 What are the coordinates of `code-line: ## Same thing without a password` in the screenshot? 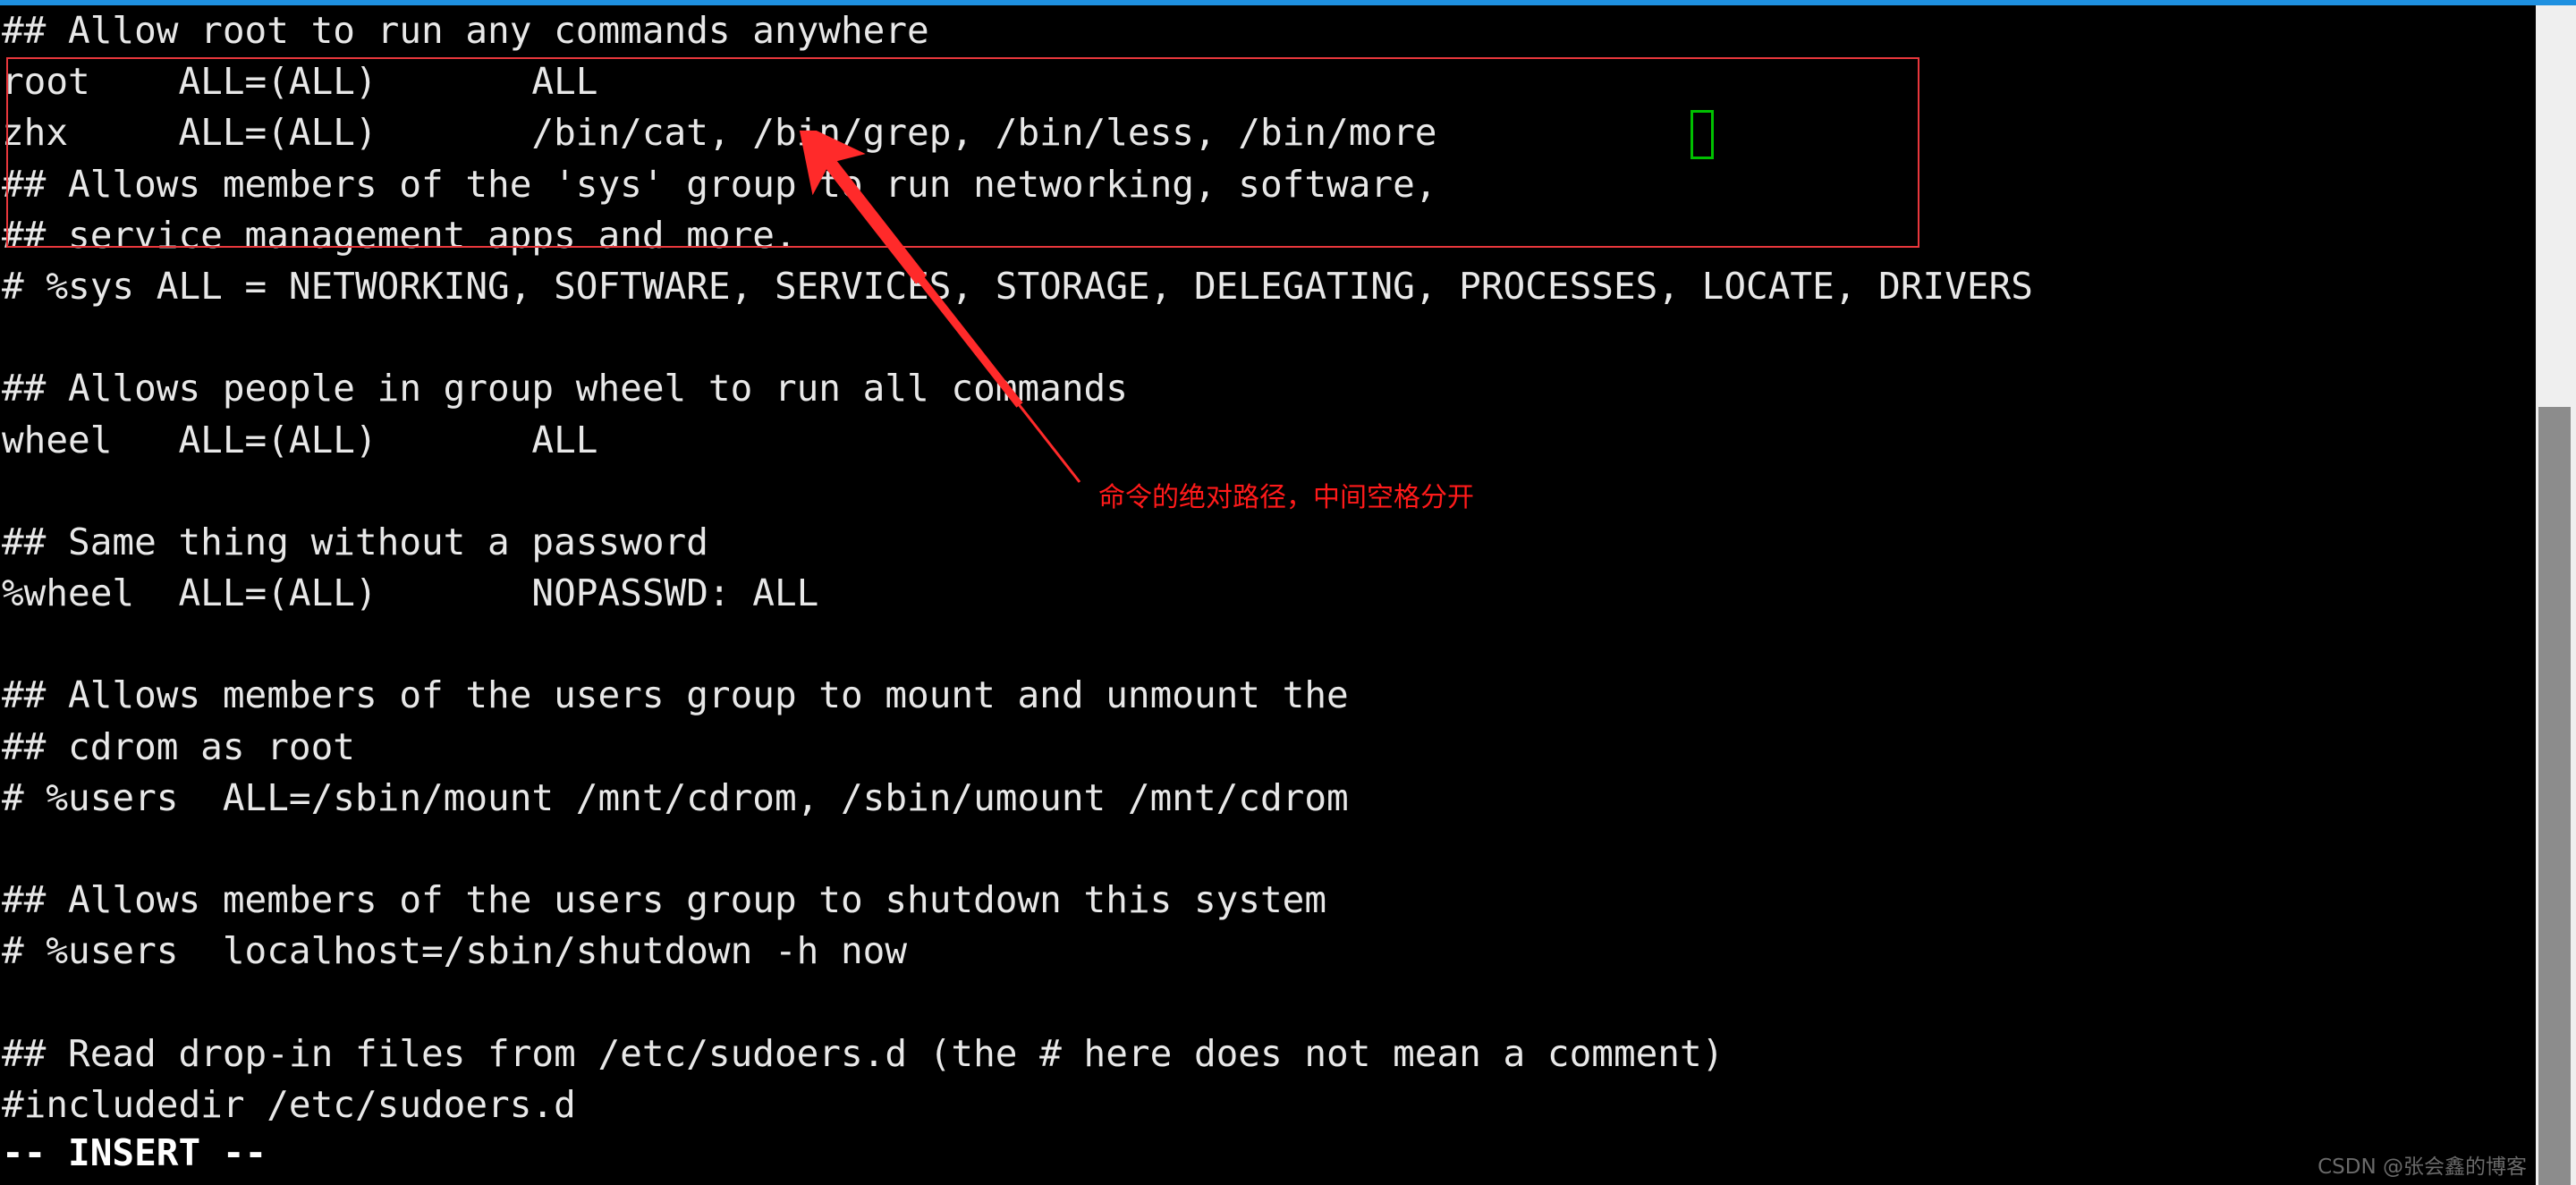 It's located at (355, 541).